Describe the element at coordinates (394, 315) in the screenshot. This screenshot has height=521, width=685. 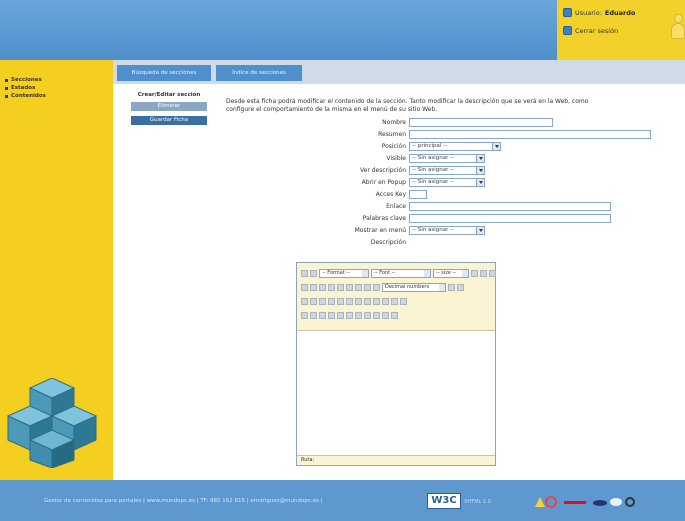
I see `preview-icon` at that location.